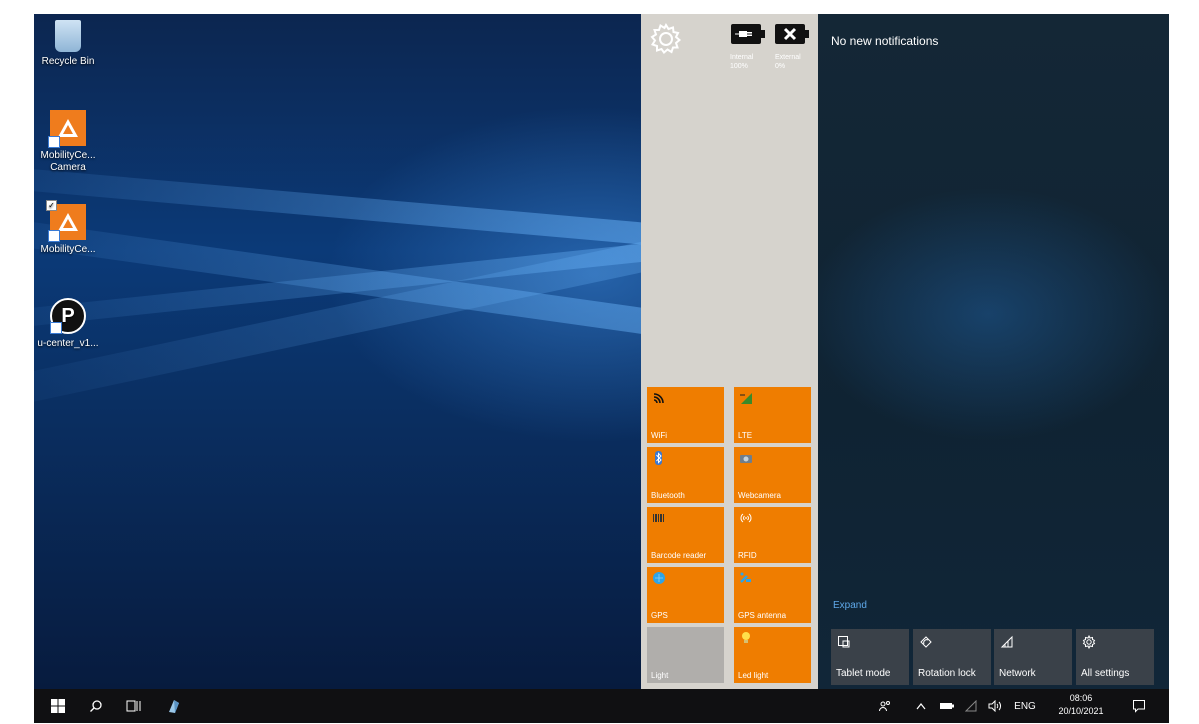 This screenshot has height=724, width=1199. I want to click on battery-internal-icon, so click(748, 34).